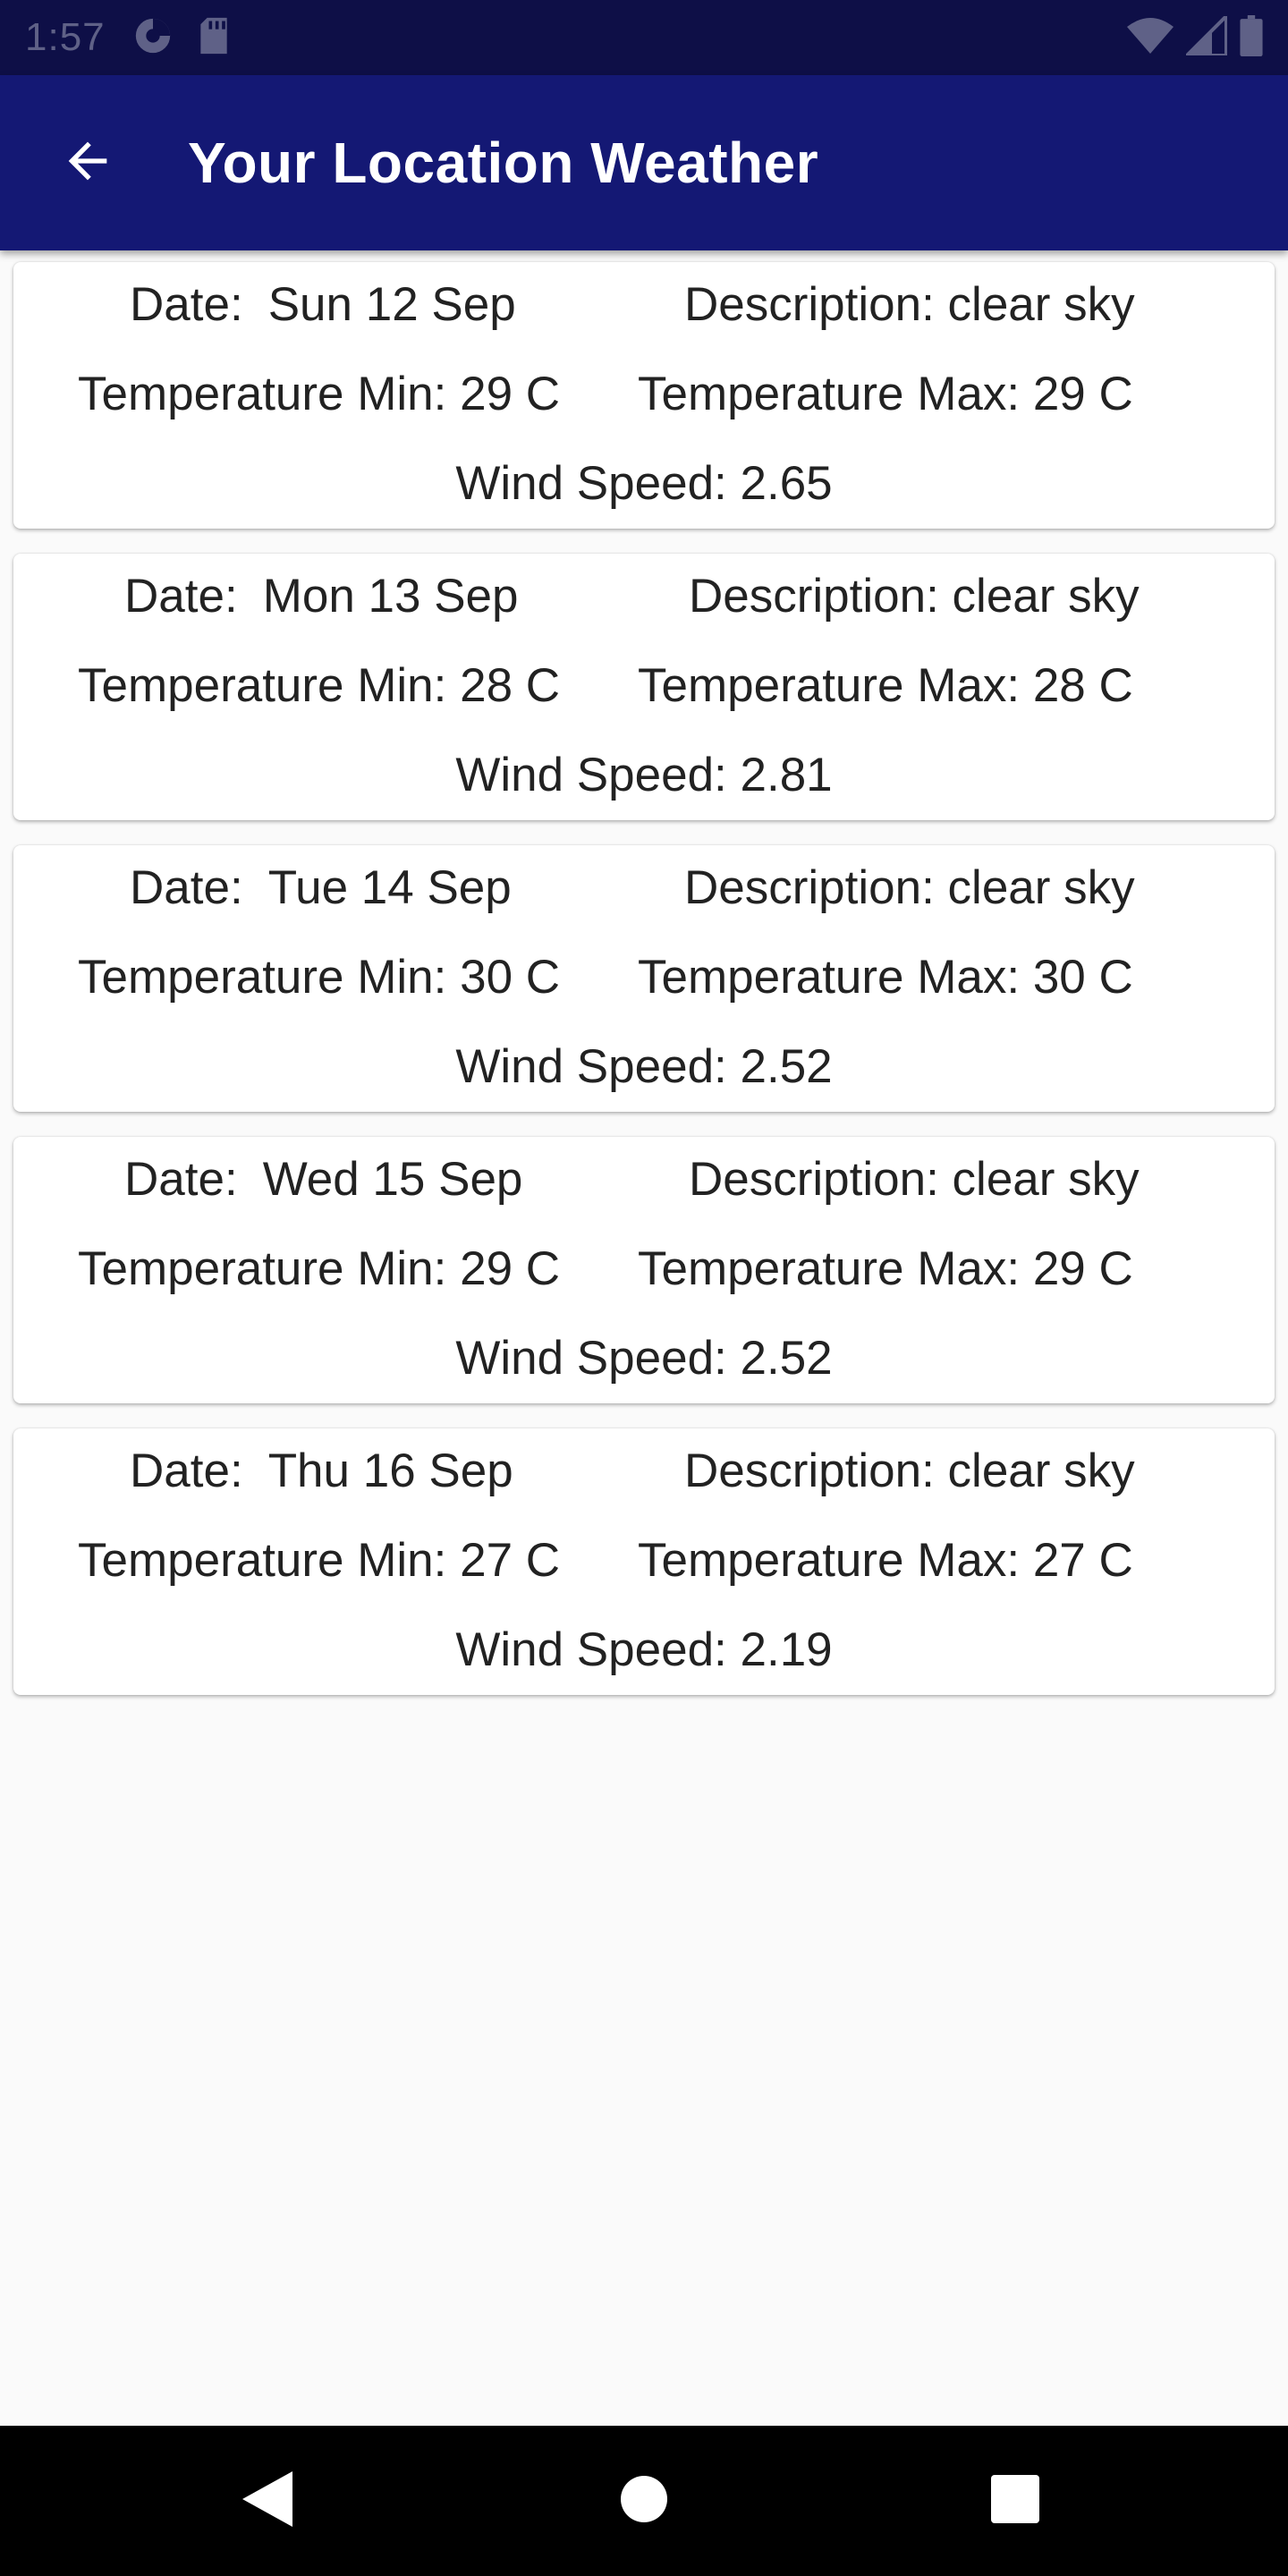 This screenshot has height=2576, width=1288. Describe the element at coordinates (503, 163) in the screenshot. I see `page-title: Your Location Weather` at that location.